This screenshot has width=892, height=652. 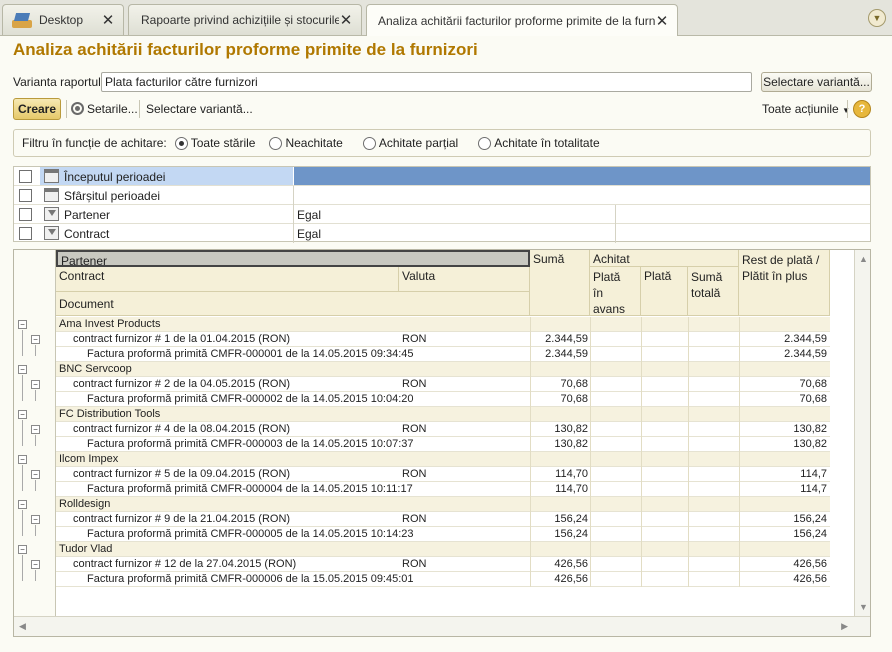 I want to click on param-row-period-end: Sfârșitul perioadei, so click(x=442, y=195).